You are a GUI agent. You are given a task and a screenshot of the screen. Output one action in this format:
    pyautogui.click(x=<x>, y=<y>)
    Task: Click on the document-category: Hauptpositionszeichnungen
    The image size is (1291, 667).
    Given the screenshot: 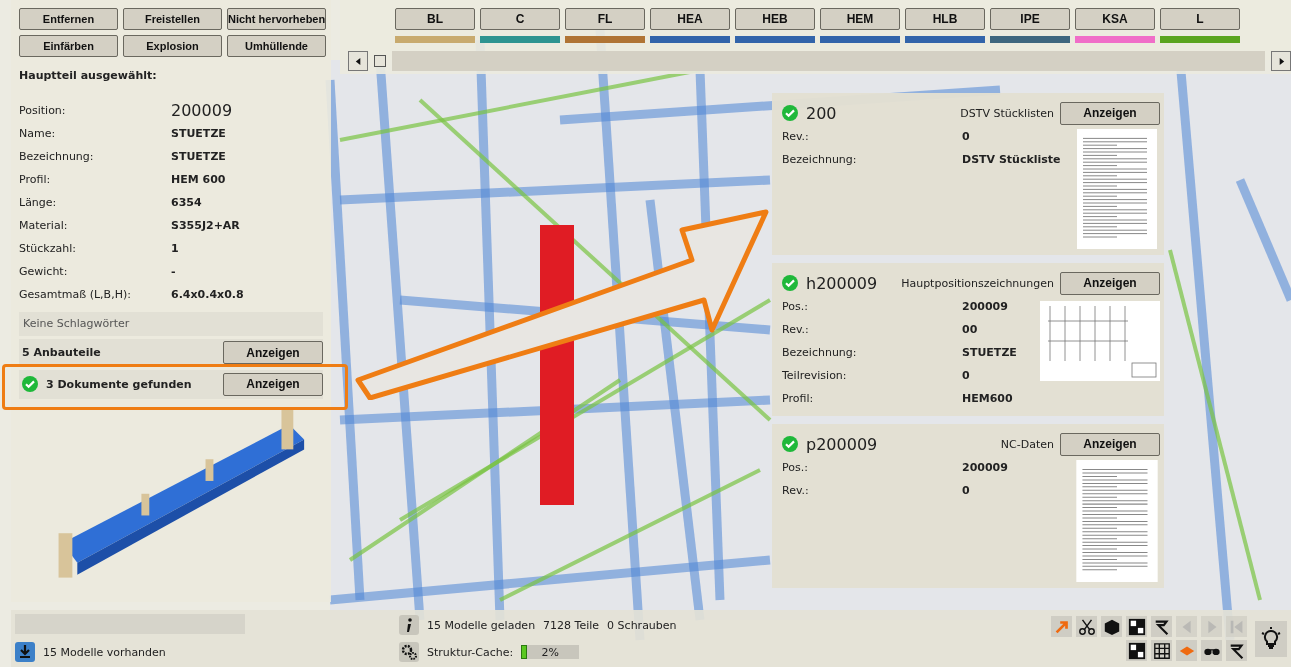 What is the action you would take?
    pyautogui.click(x=977, y=283)
    